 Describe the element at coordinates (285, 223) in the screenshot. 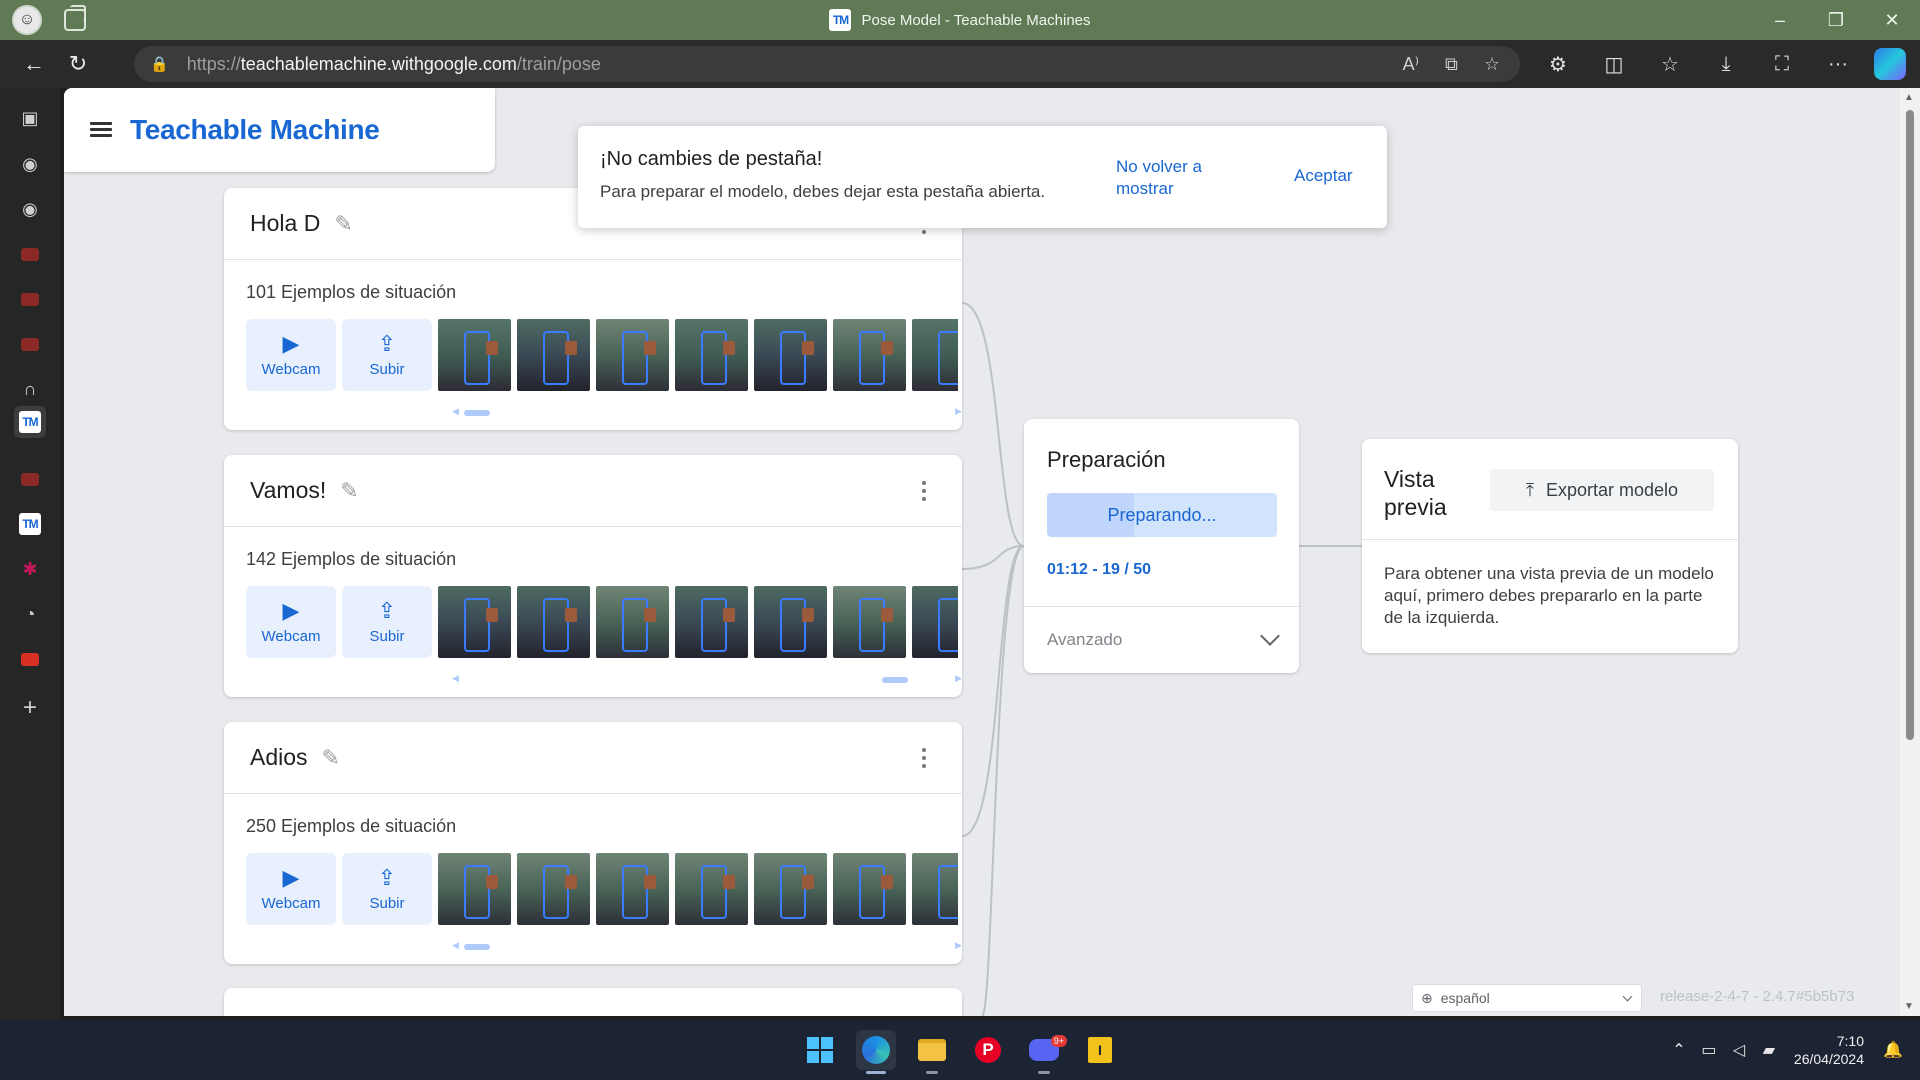

I see `class-name: Hola D` at that location.